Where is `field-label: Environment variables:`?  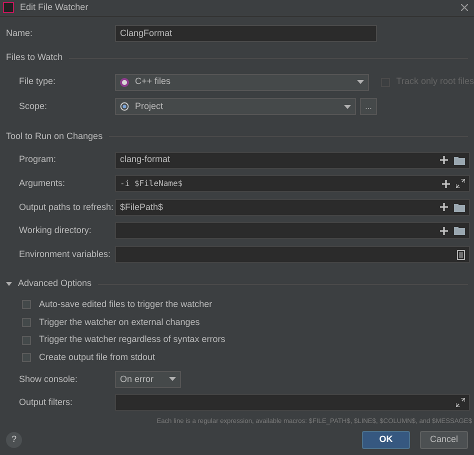
field-label: Environment variables: is located at coordinates (65, 254).